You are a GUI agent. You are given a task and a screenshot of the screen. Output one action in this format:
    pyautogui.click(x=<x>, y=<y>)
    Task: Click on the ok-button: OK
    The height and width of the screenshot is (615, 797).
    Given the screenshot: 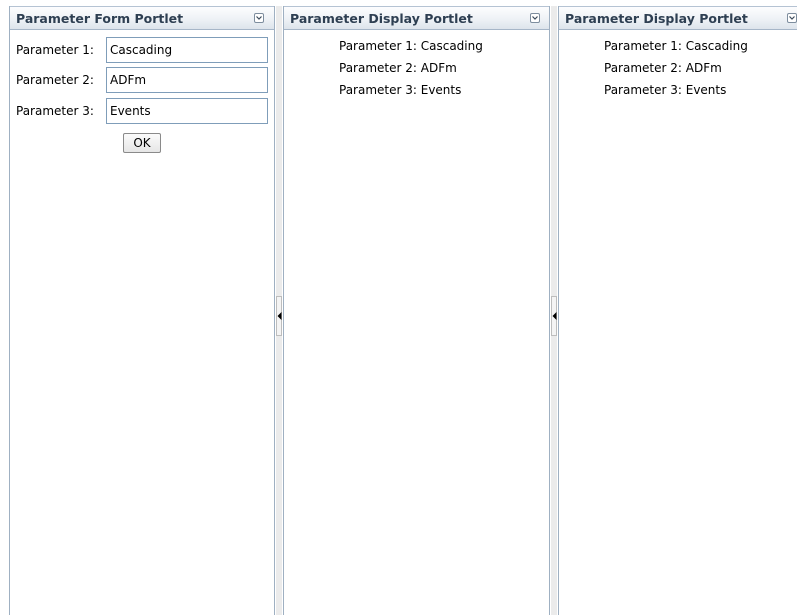 What is the action you would take?
    pyautogui.click(x=142, y=143)
    